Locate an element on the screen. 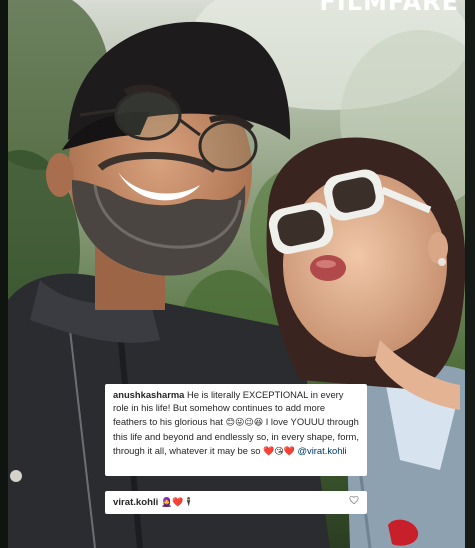  comment-username: anushkasharma is located at coordinates (148, 394).